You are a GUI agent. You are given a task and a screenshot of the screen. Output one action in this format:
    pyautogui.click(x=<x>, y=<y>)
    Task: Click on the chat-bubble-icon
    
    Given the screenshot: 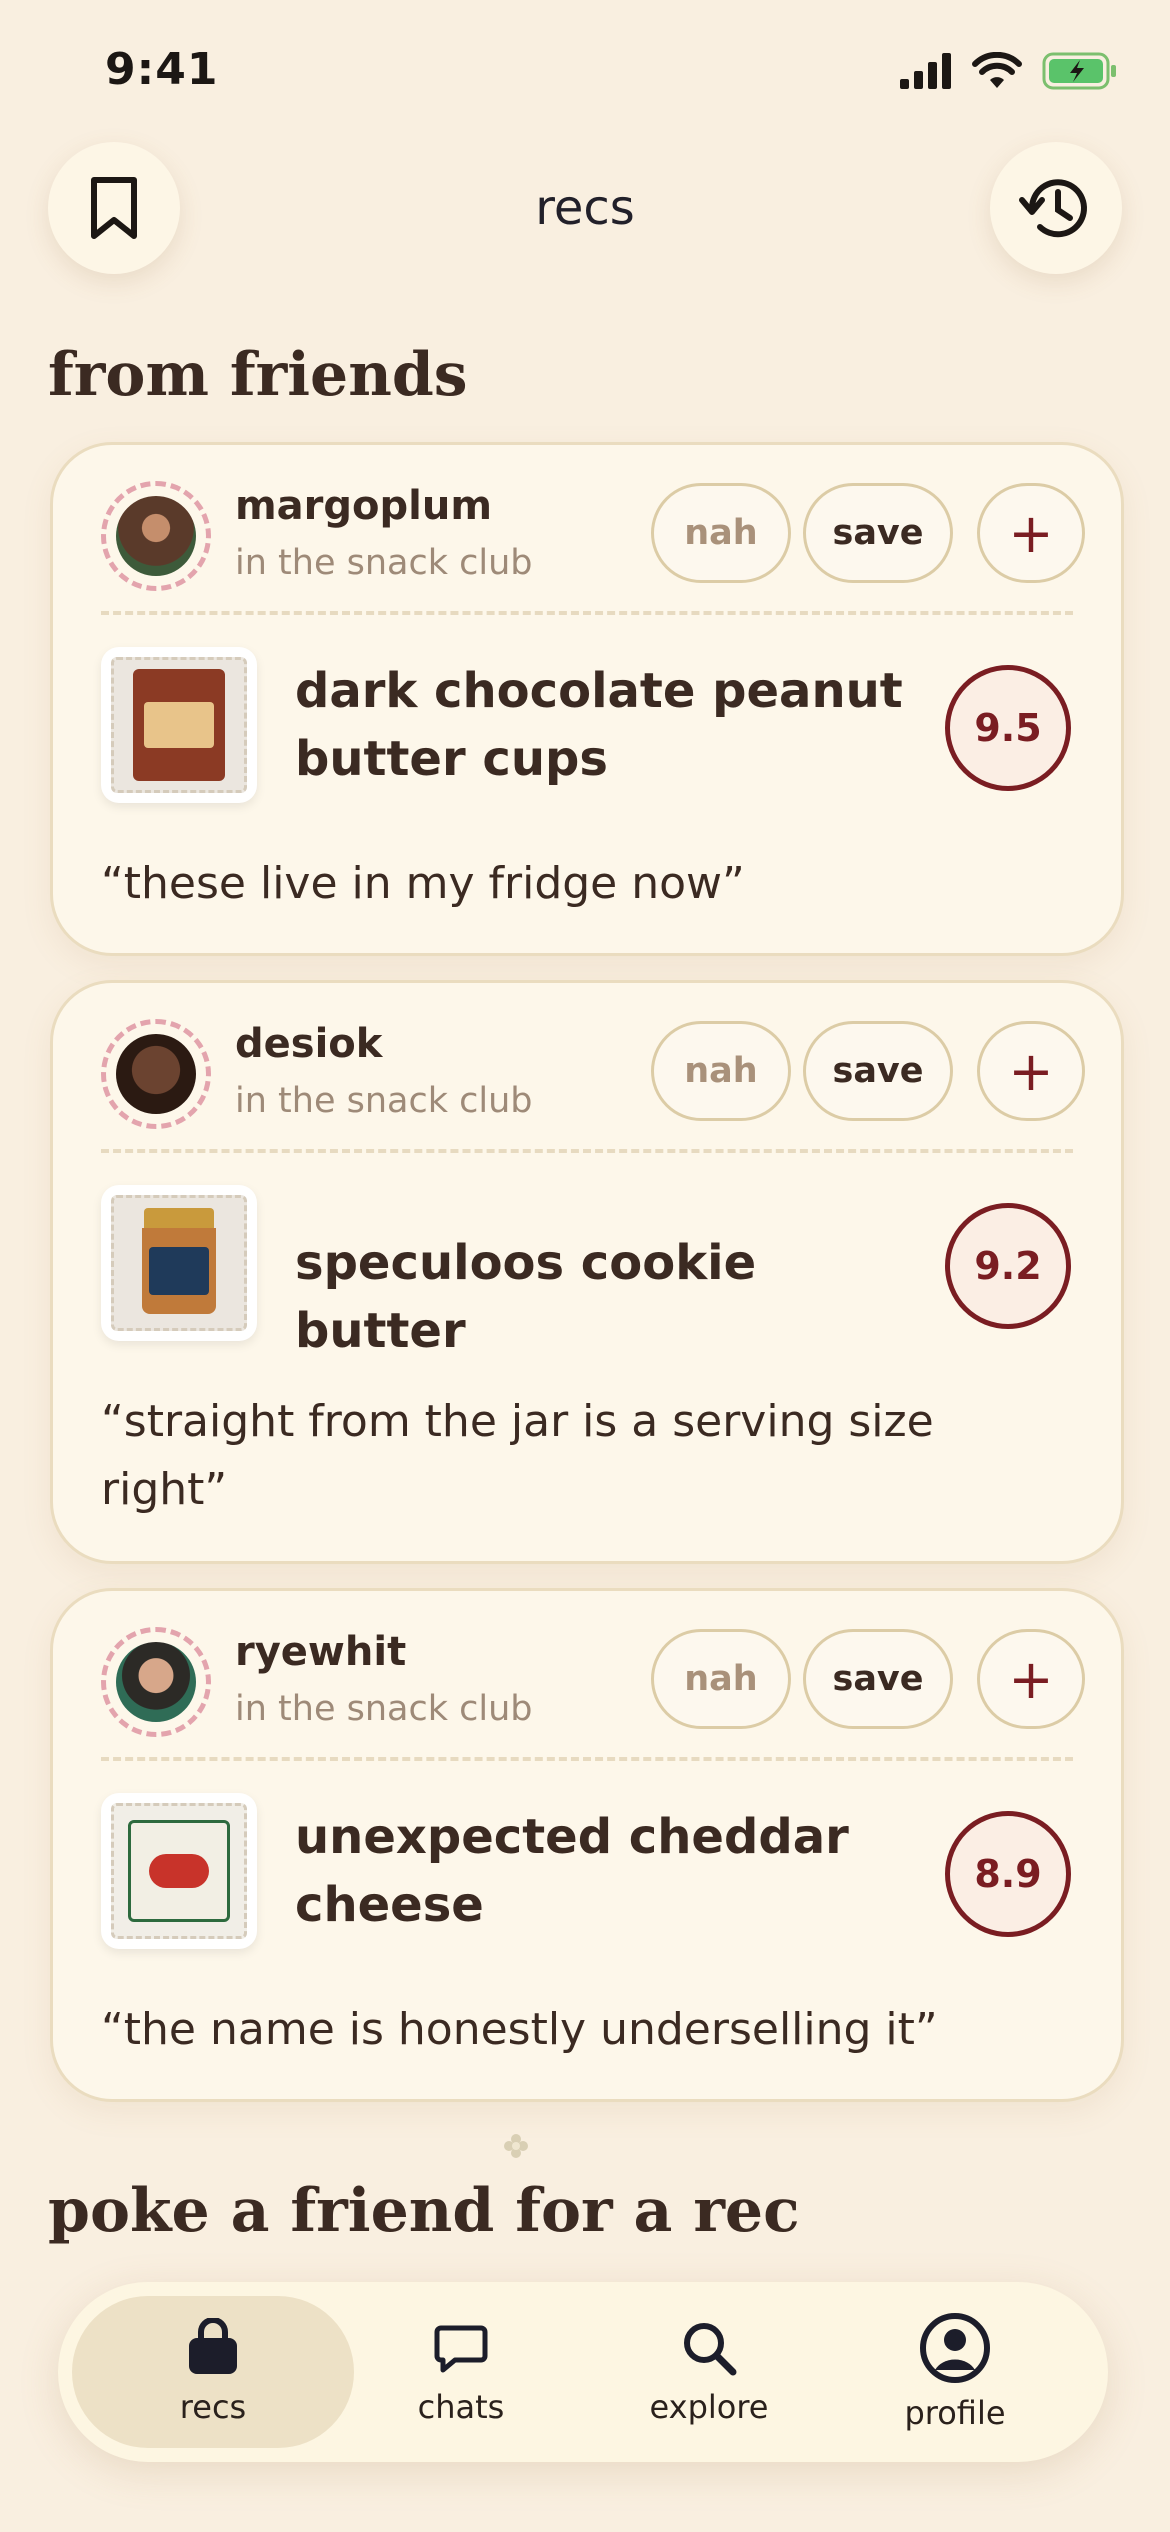 What is the action you would take?
    pyautogui.click(x=461, y=2349)
    